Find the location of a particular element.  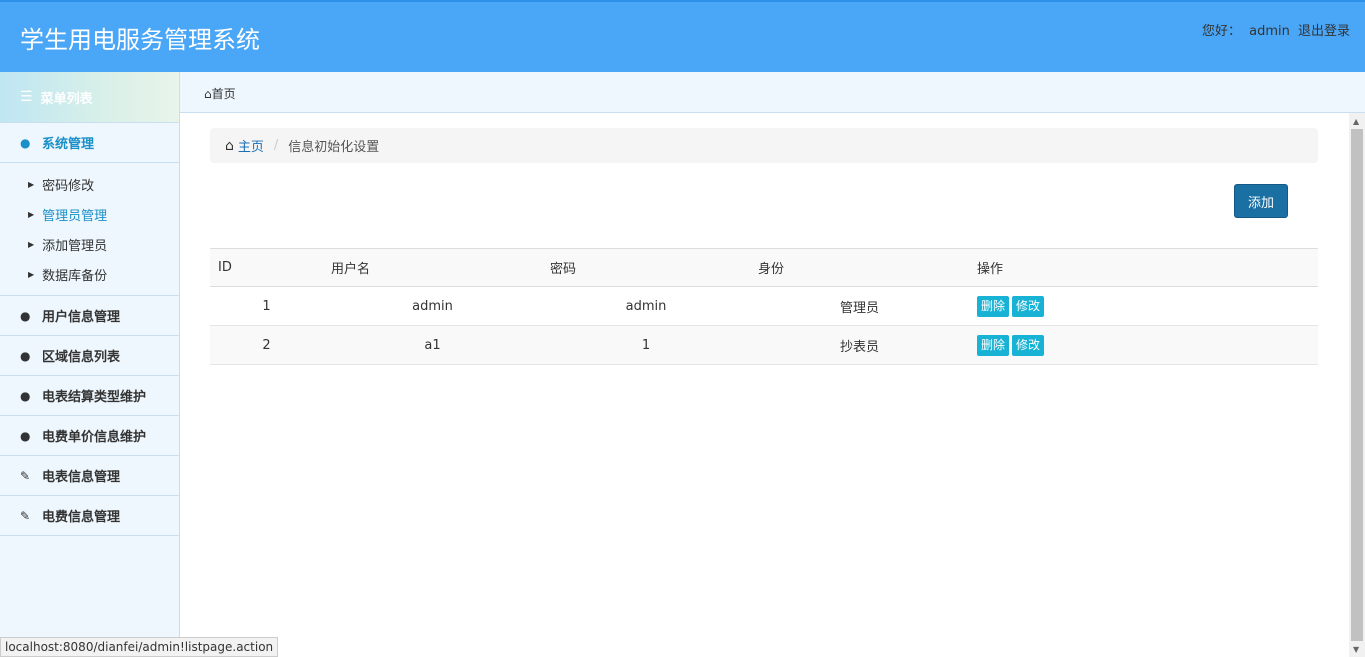

sidebar-group-system: ● 系统管理 is located at coordinates (89, 143).